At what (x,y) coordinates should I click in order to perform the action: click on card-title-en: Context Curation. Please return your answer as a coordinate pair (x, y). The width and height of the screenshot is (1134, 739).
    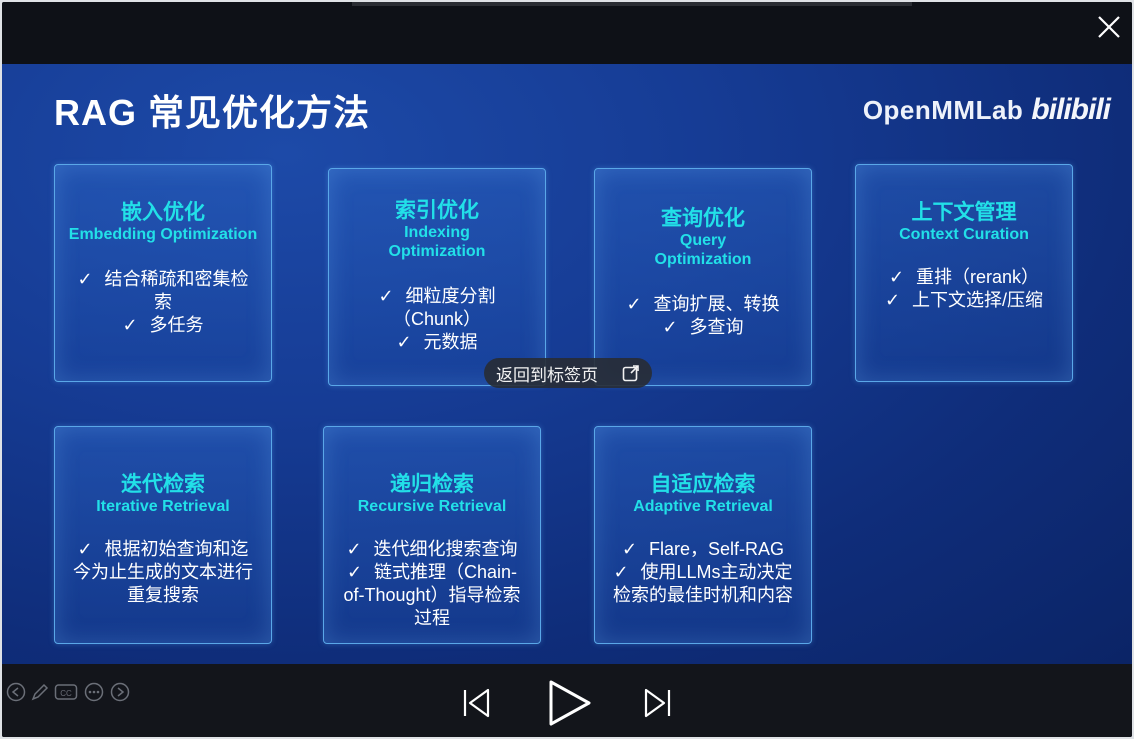
    Looking at the image, I should click on (964, 234).